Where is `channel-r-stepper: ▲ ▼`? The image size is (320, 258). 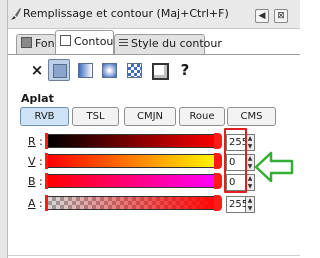
channel-r-stepper: ▲ ▼ is located at coordinates (250, 142).